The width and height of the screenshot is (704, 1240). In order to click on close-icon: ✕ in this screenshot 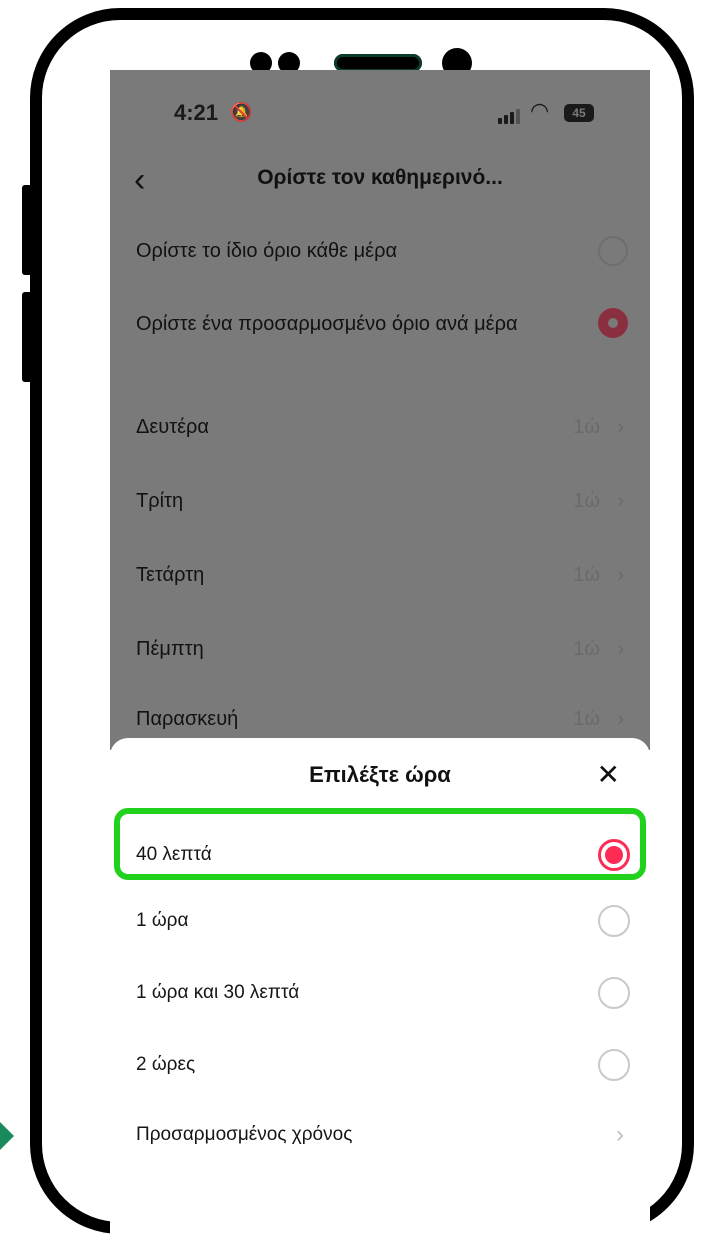, I will do `click(608, 774)`.